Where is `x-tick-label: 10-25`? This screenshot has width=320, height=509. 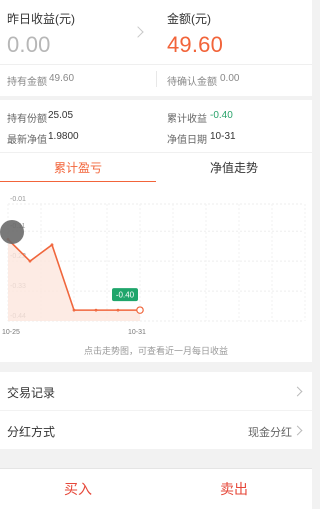
x-tick-label: 10-25 is located at coordinates (11, 332).